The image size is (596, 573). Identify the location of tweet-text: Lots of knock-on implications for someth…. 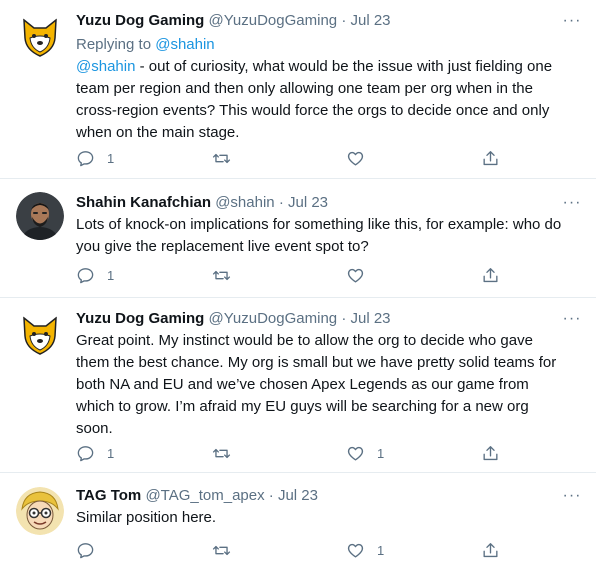
(333, 236).